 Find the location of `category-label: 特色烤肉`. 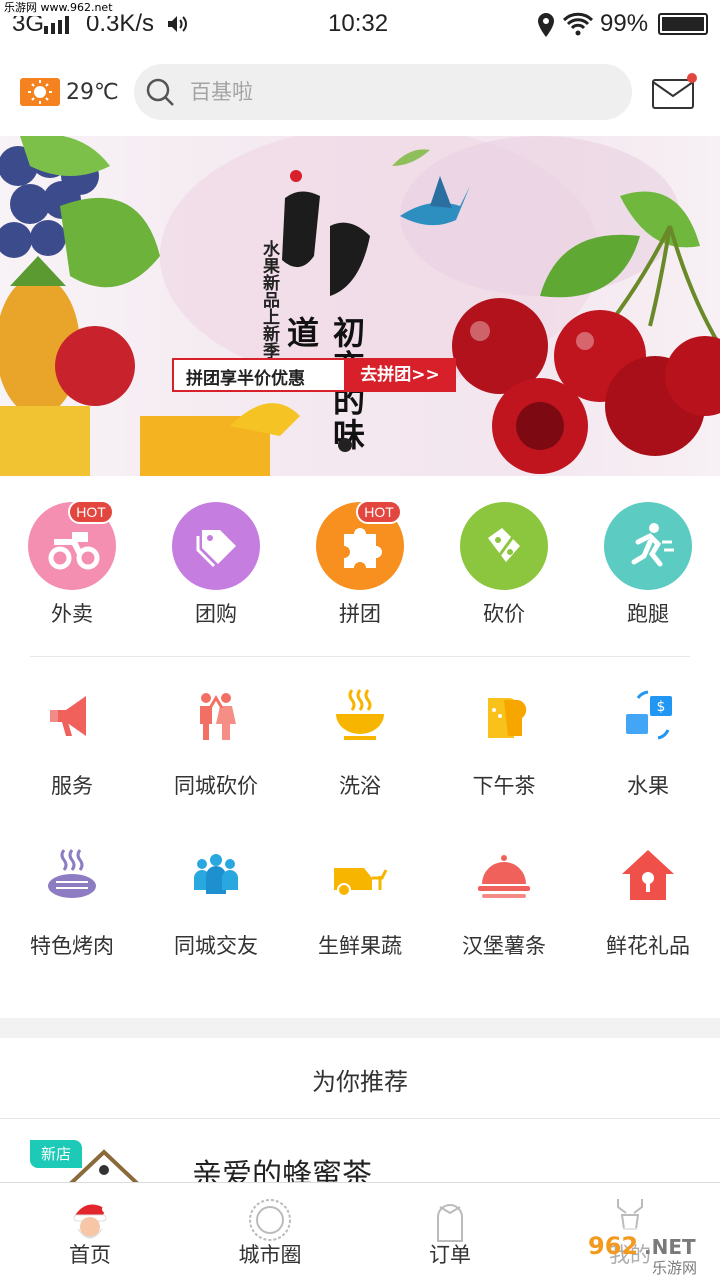

category-label: 特色烤肉 is located at coordinates (72, 946).